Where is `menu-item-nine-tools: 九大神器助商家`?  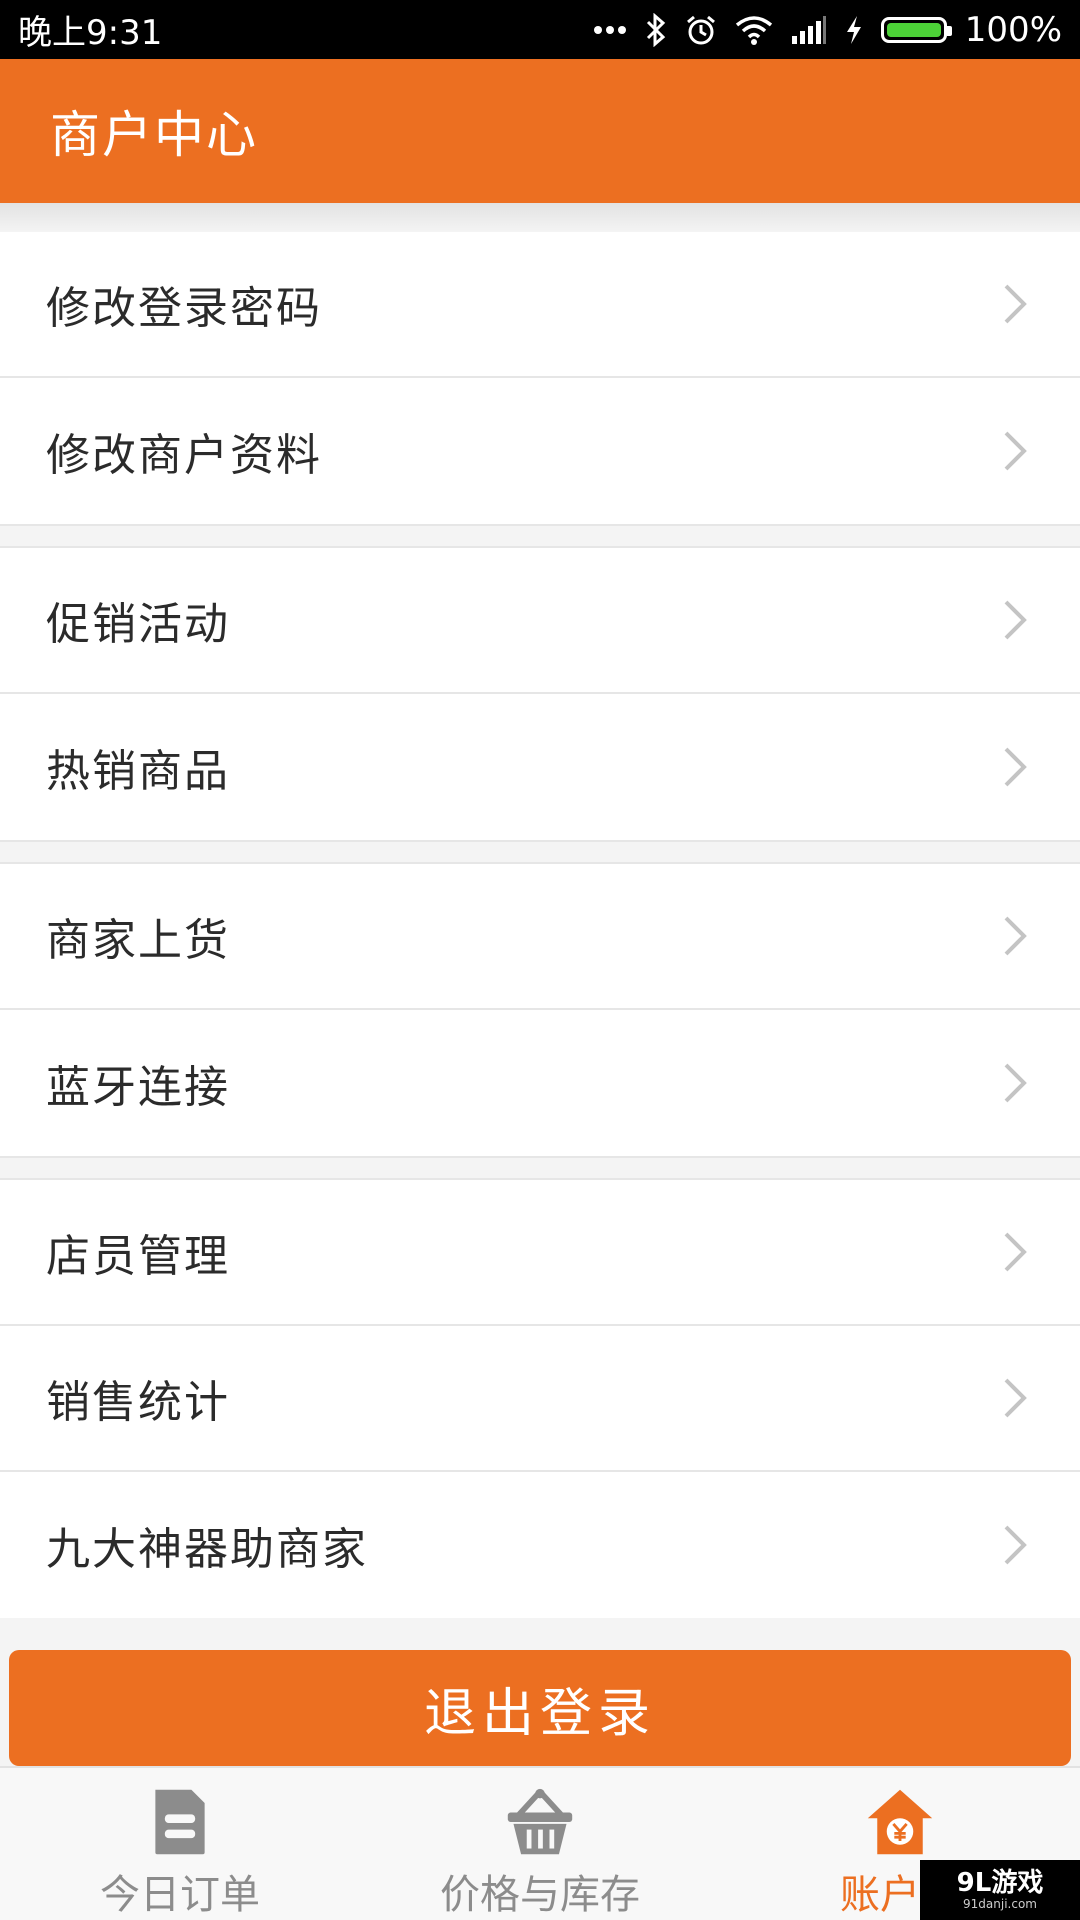 menu-item-nine-tools: 九大神器助商家 is located at coordinates (540, 1545).